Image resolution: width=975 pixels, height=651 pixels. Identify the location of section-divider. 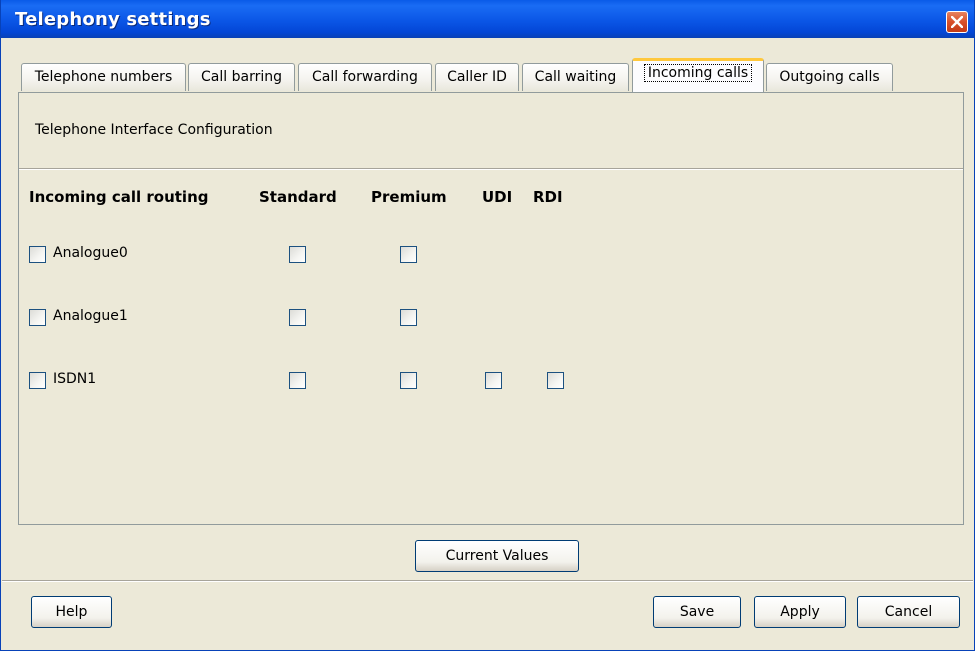
(491, 169).